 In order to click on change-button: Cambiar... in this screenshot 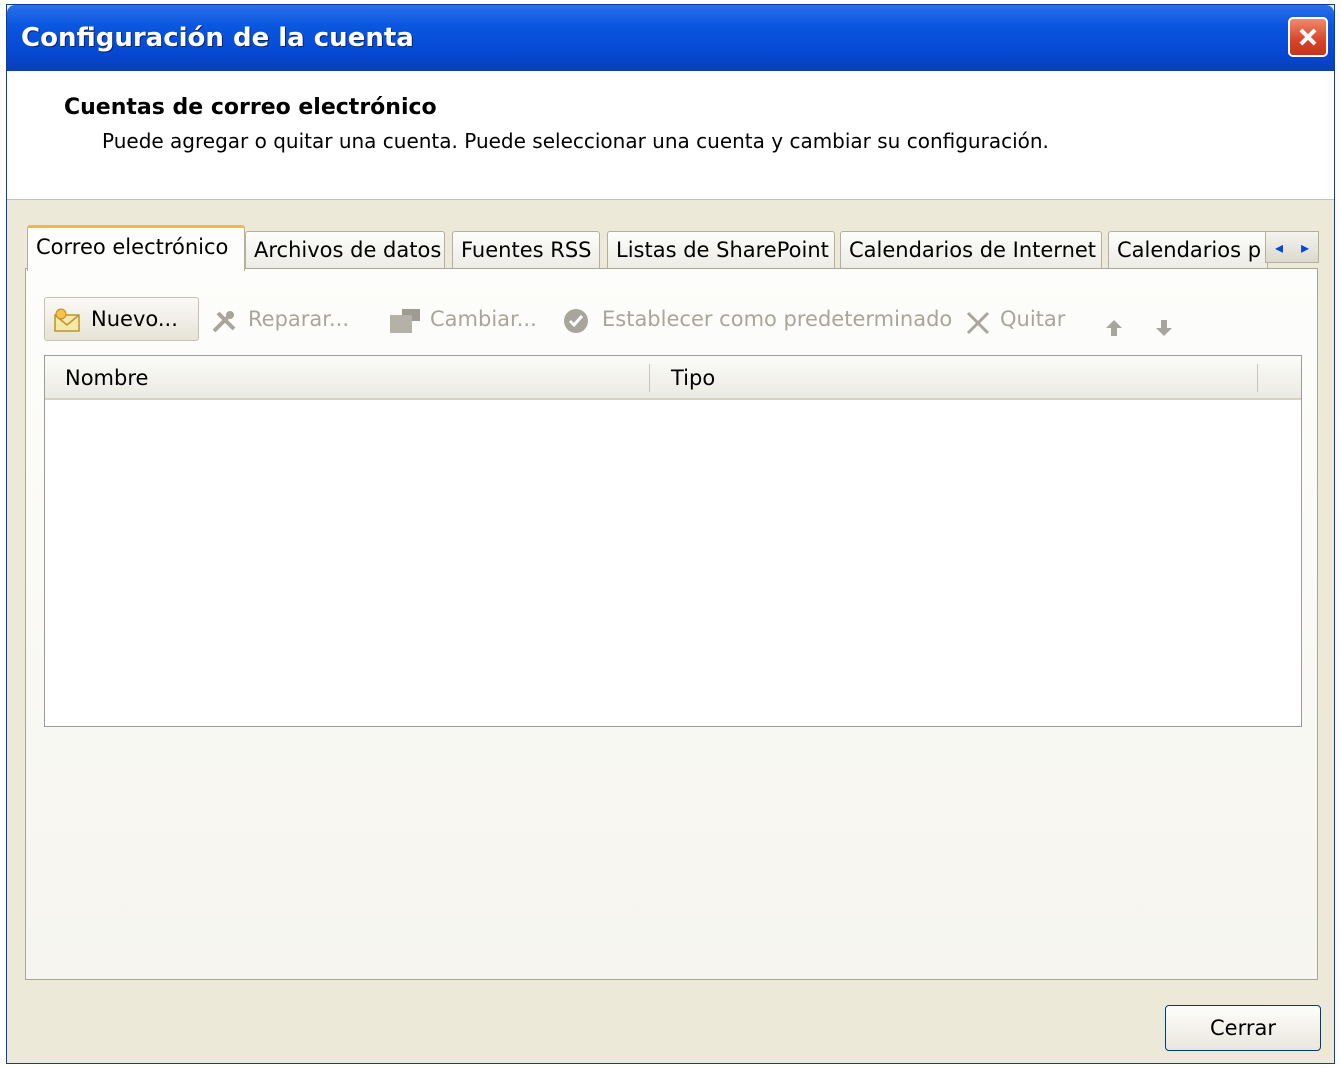, I will do `click(462, 319)`.